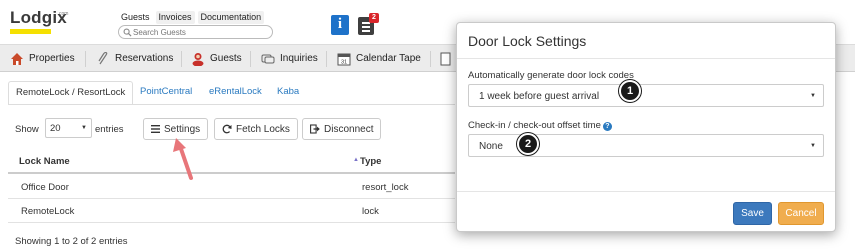  I want to click on tab-kaba: Kaba, so click(288, 93).